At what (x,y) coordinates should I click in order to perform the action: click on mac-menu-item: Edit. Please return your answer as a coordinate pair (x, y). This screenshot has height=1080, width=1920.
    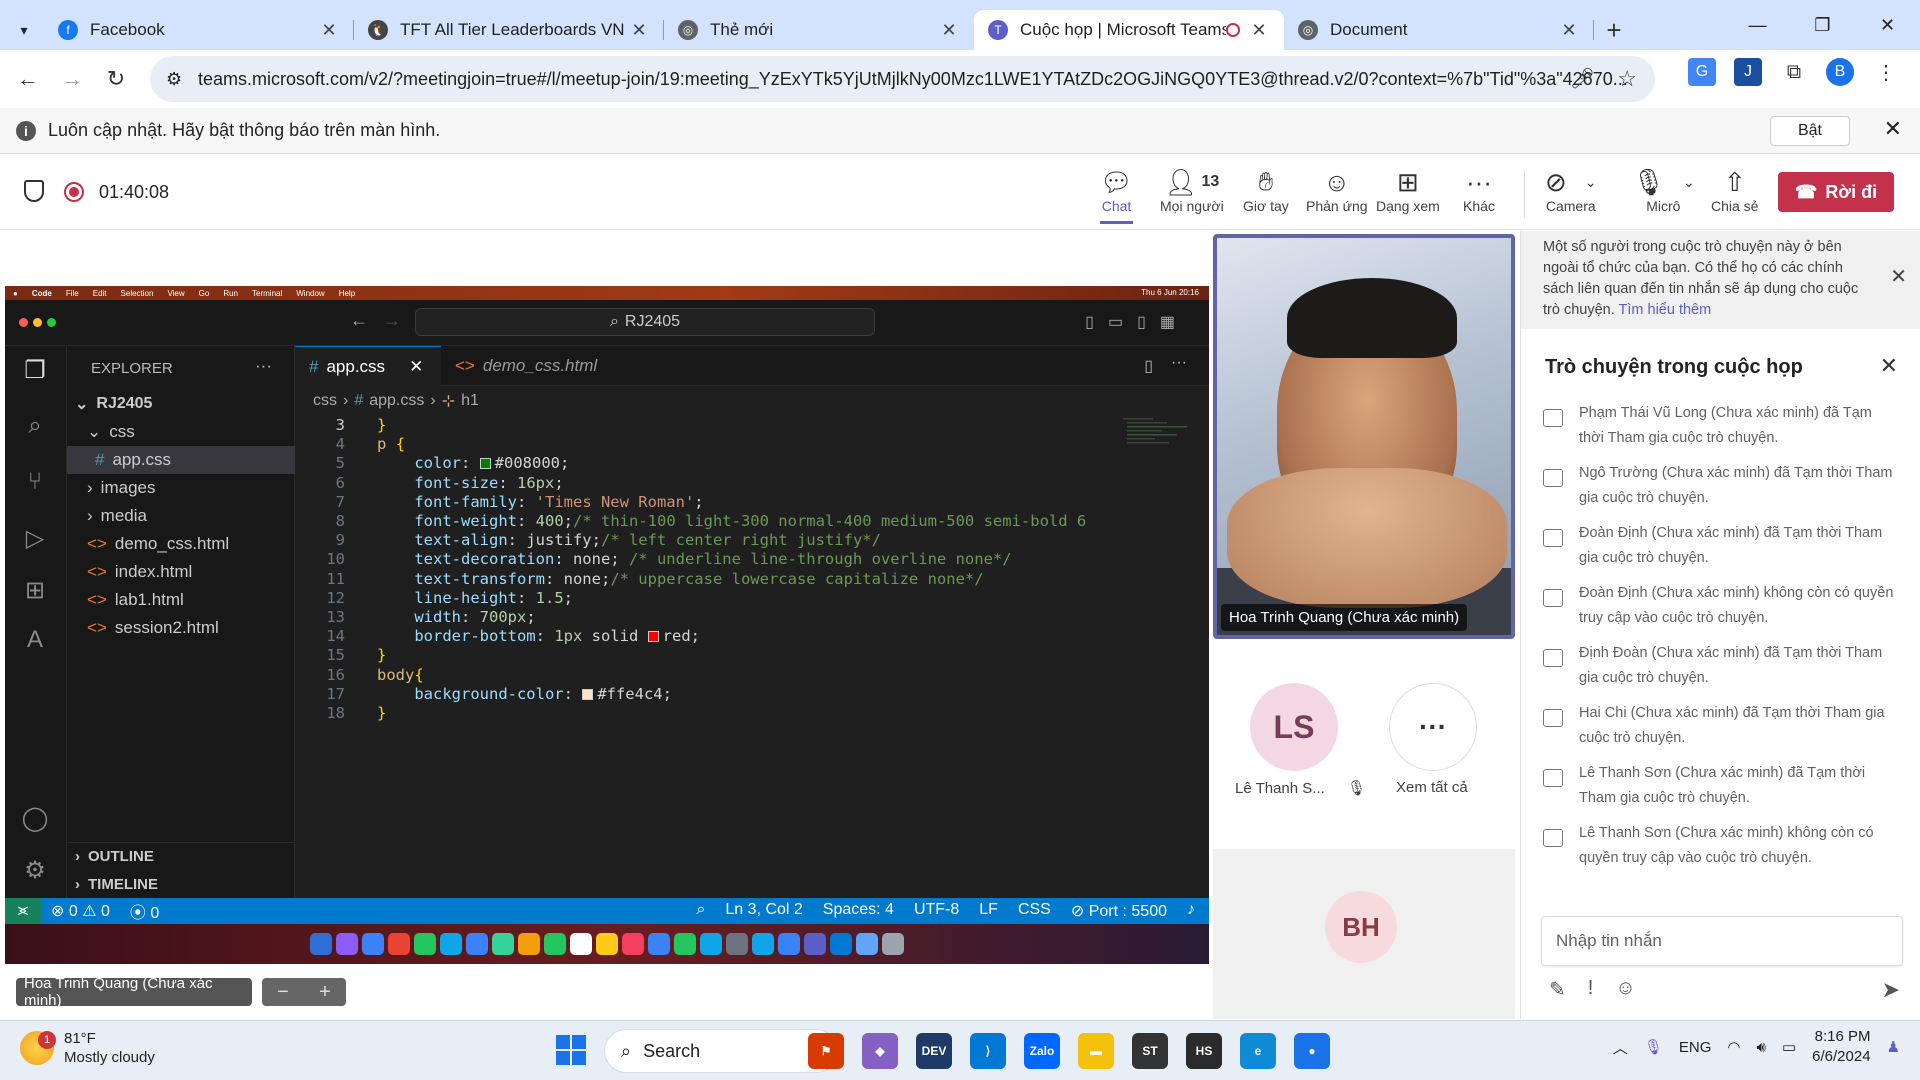
    Looking at the image, I should click on (100, 293).